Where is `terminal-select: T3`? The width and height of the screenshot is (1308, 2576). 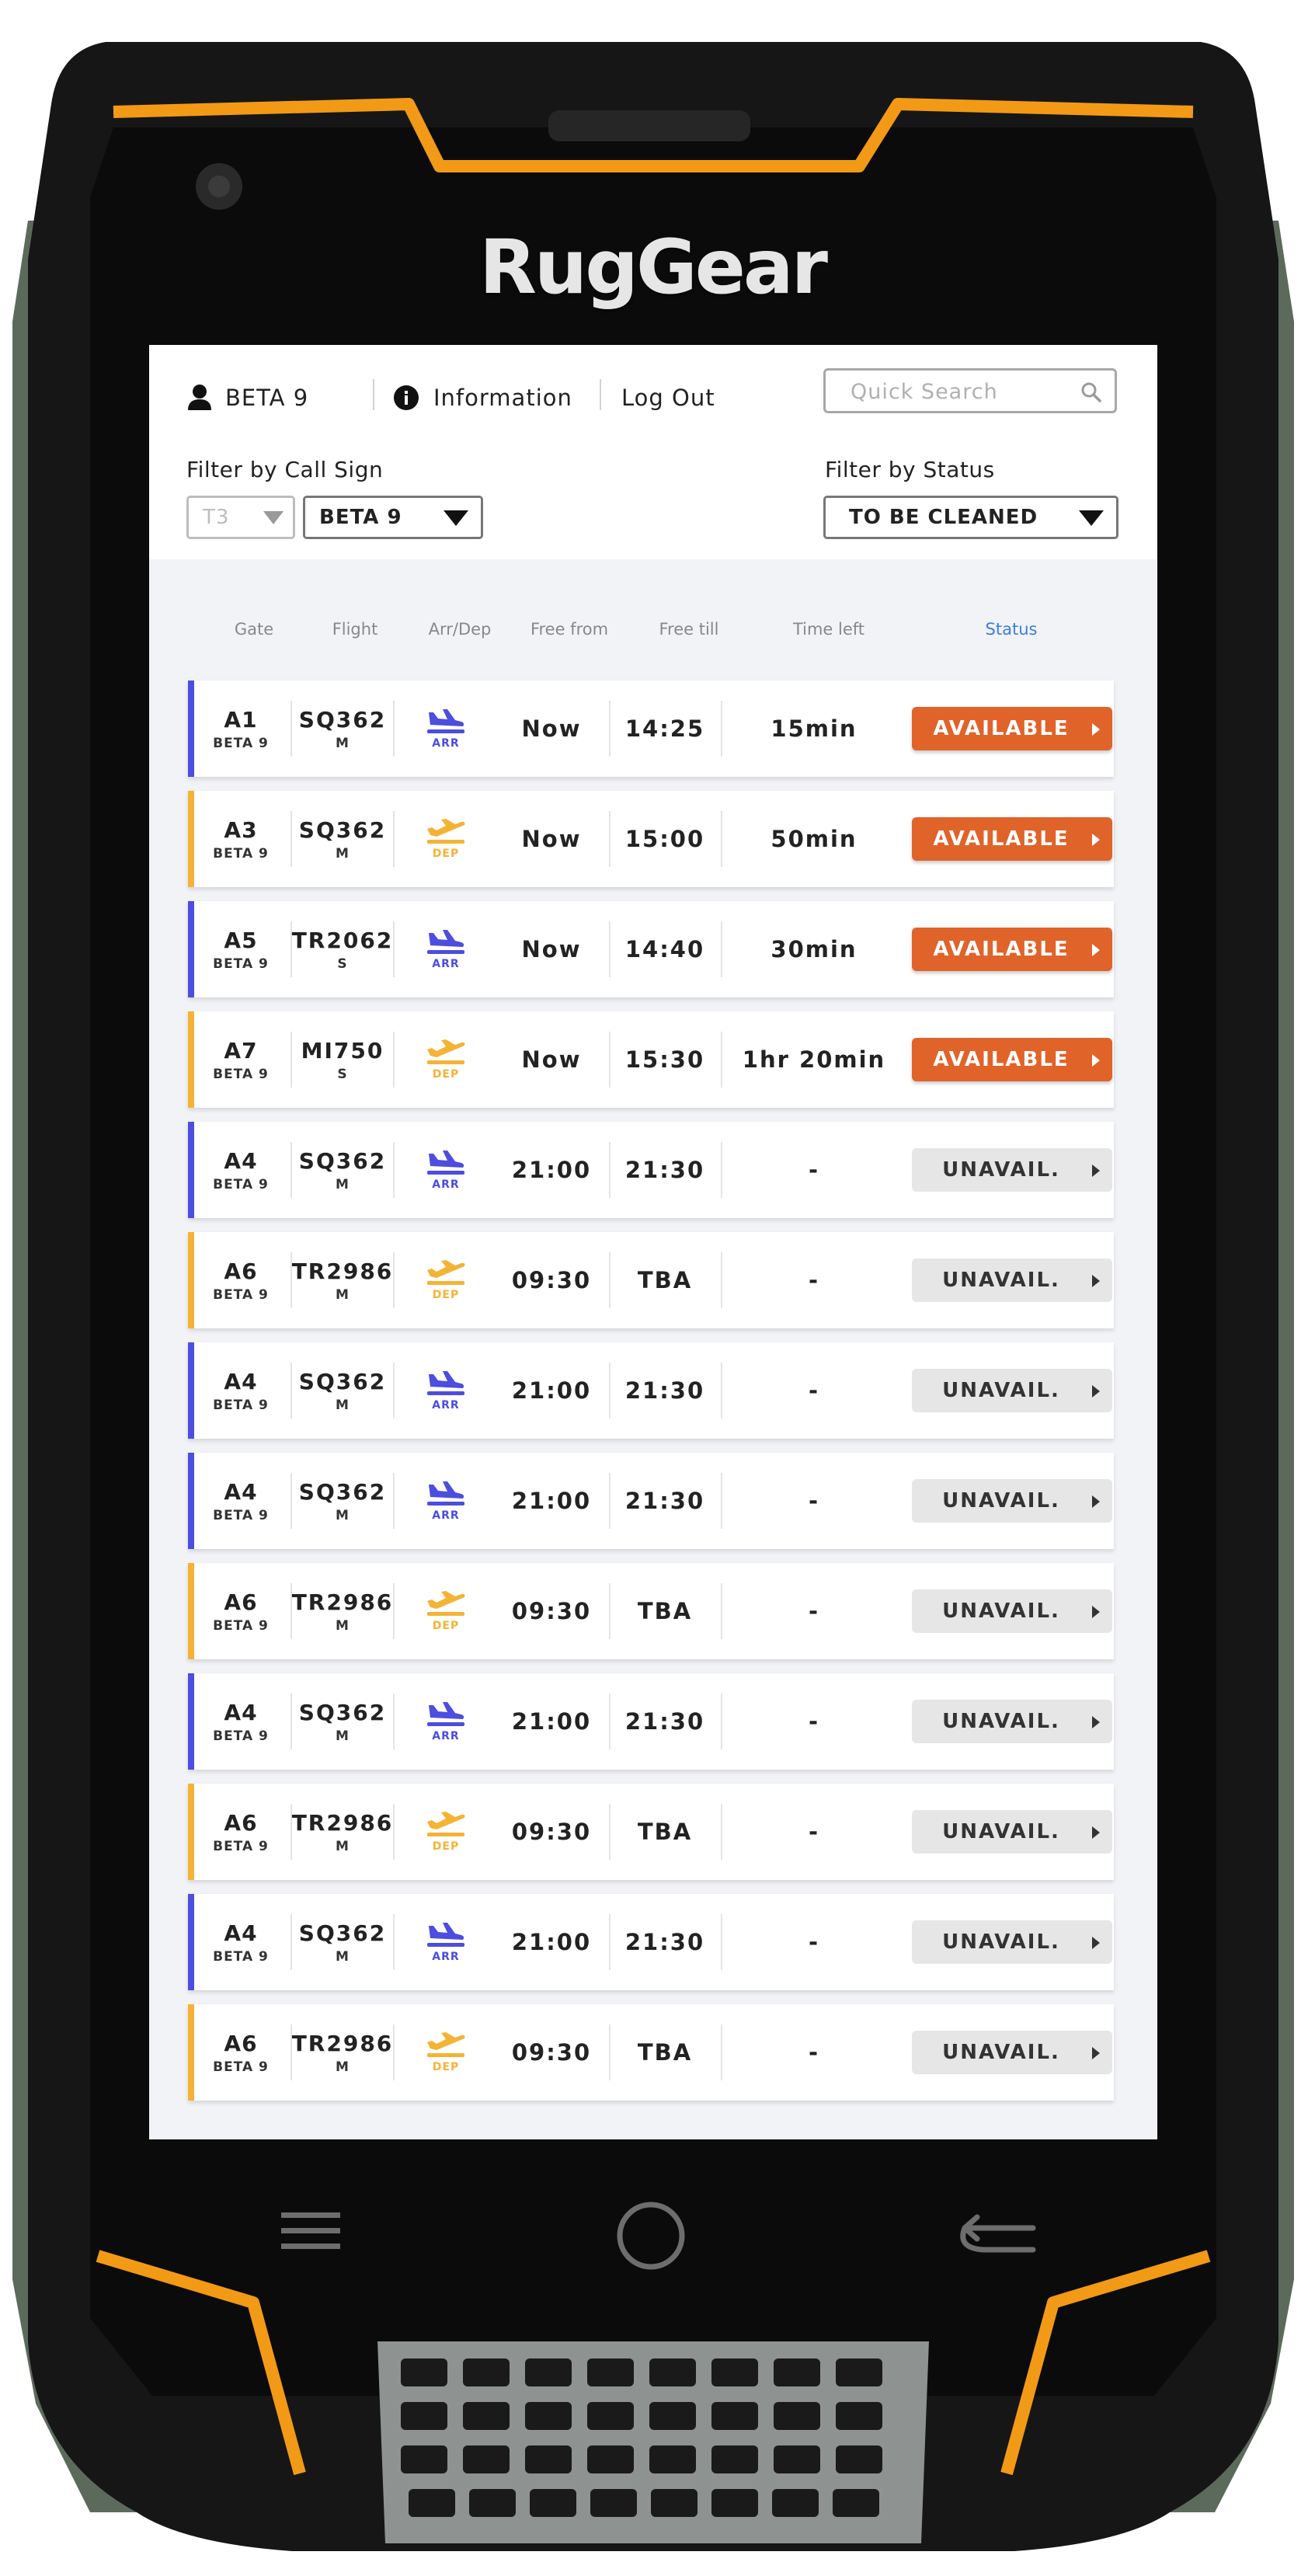
terminal-select: T3 is located at coordinates (240, 517).